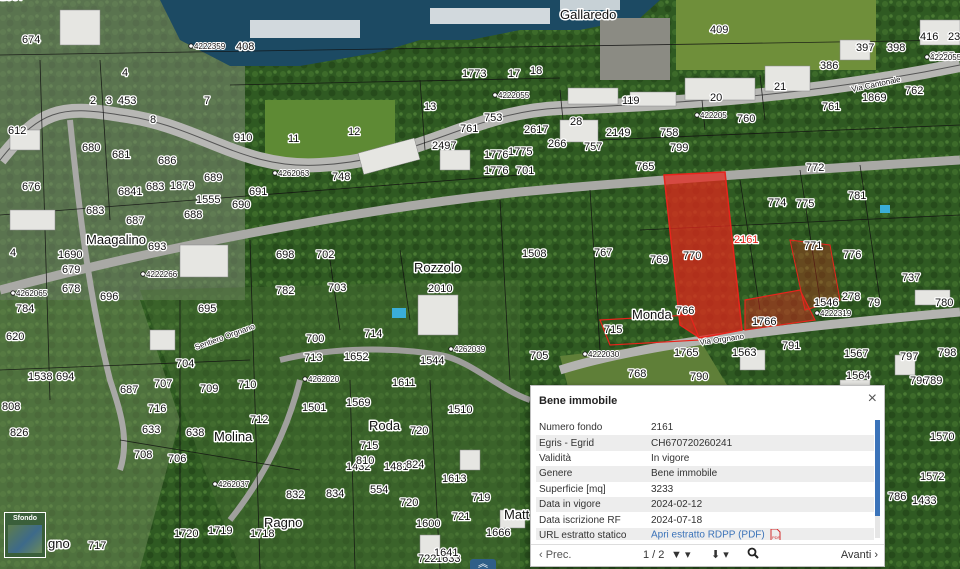  What do you see at coordinates (151, 430) in the screenshot?
I see `parcel-label: 633` at bounding box center [151, 430].